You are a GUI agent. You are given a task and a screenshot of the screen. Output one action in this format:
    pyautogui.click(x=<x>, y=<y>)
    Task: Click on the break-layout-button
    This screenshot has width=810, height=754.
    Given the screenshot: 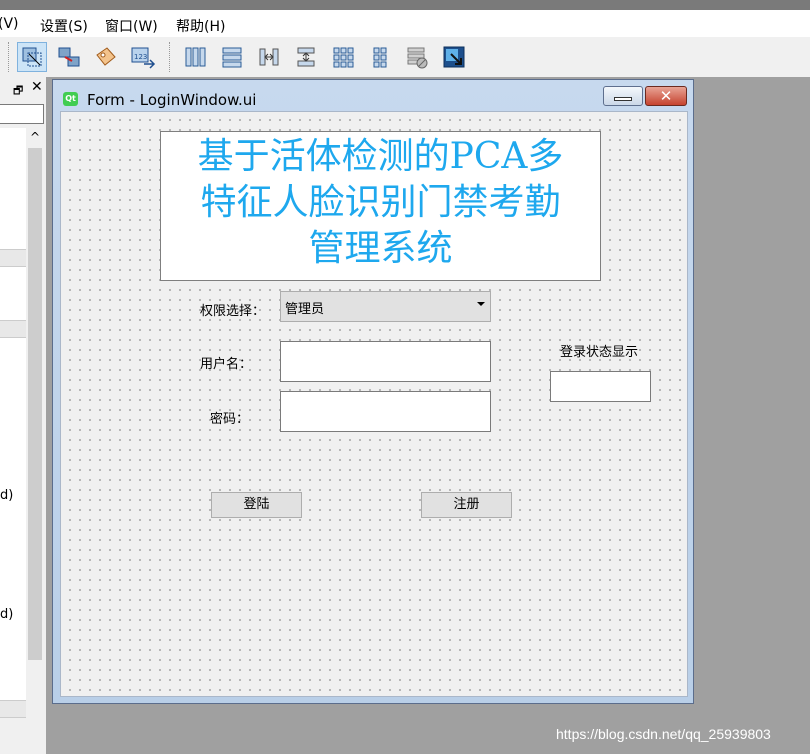 What is the action you would take?
    pyautogui.click(x=417, y=57)
    